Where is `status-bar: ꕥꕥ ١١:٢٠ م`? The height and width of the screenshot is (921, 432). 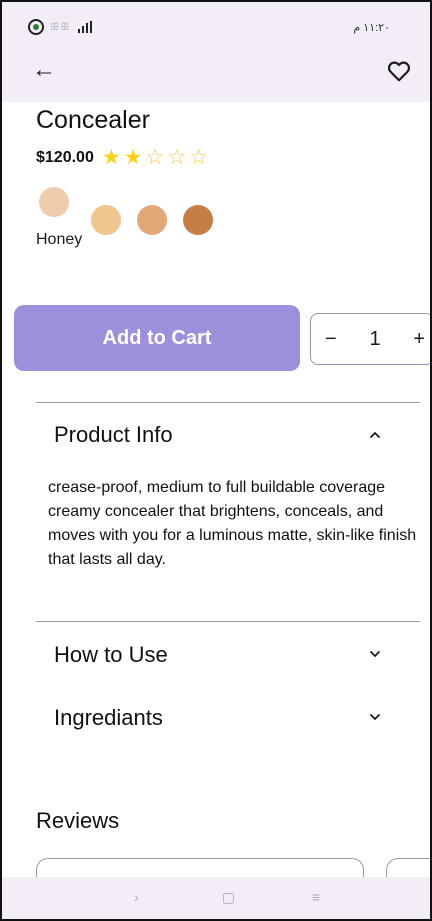
status-bar: ꕥꕥ ١١:٢٠ م is located at coordinates (216, 25).